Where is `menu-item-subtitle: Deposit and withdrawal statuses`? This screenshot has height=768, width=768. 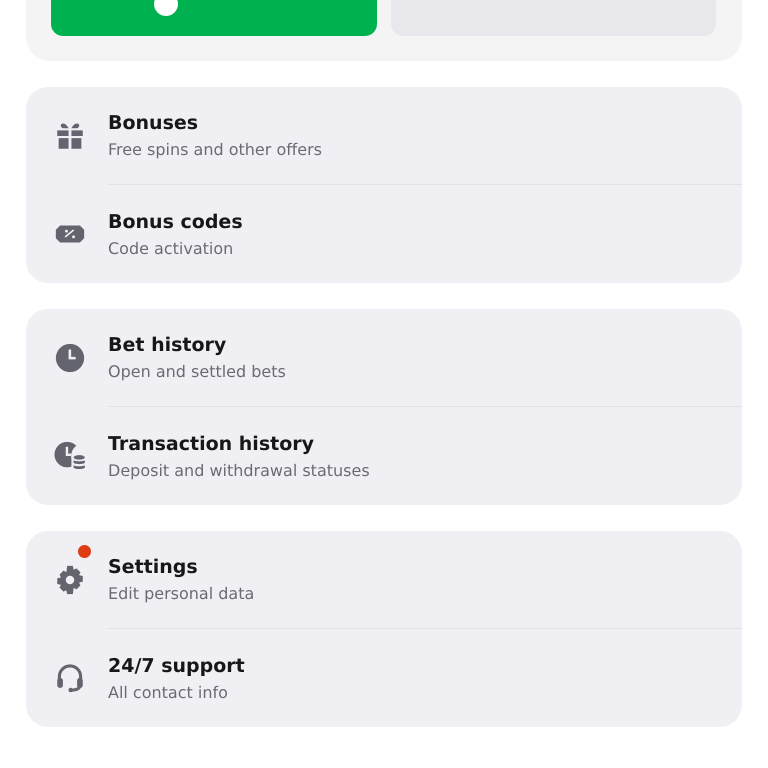
menu-item-subtitle: Deposit and withdrawal statuses is located at coordinates (239, 470).